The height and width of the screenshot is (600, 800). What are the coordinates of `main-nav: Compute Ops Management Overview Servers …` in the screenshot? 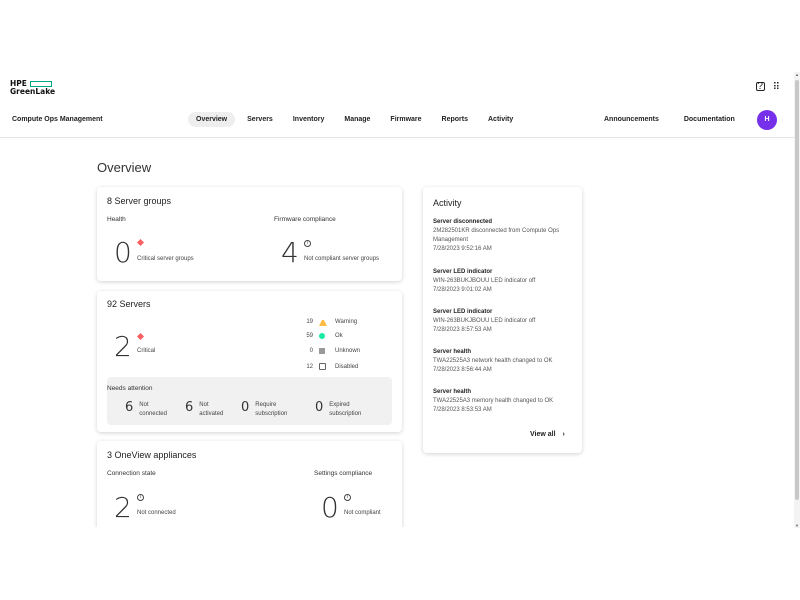 It's located at (397, 120).